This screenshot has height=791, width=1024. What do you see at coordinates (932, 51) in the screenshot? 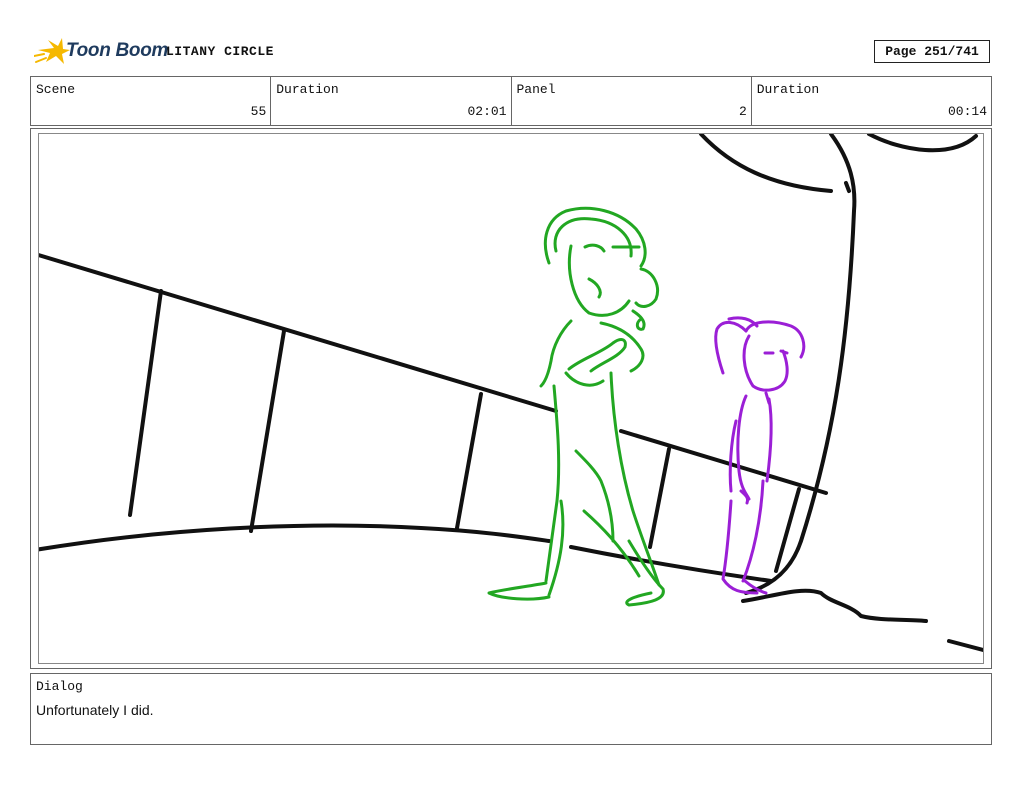
I see `page-indicator: Page 251/741` at bounding box center [932, 51].